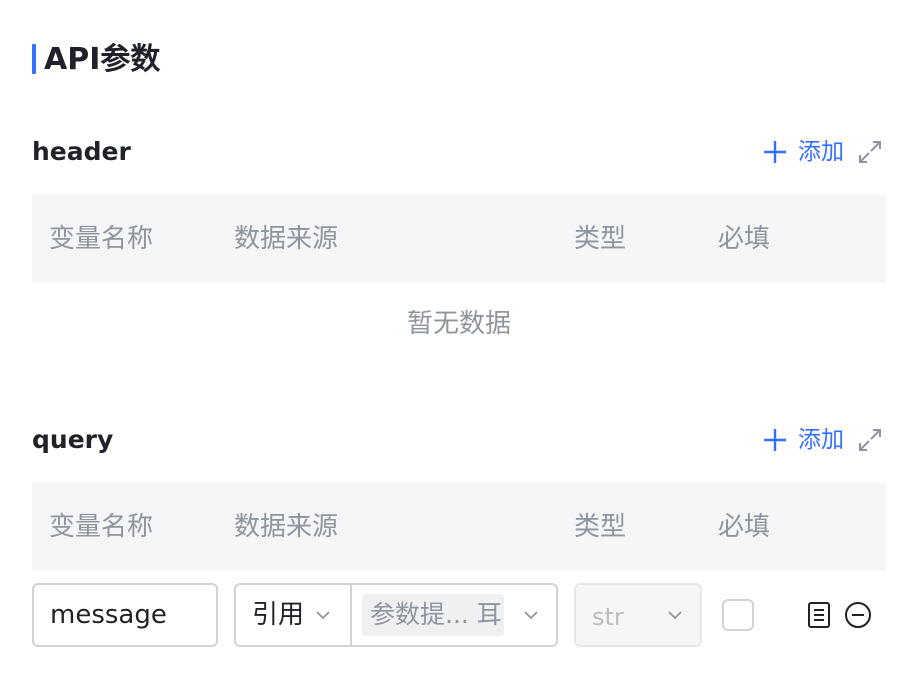 This screenshot has width=914, height=697. What do you see at coordinates (459, 239) in the screenshot?
I see `header-table-head: 变量名称 数据来源 类型 必填` at bounding box center [459, 239].